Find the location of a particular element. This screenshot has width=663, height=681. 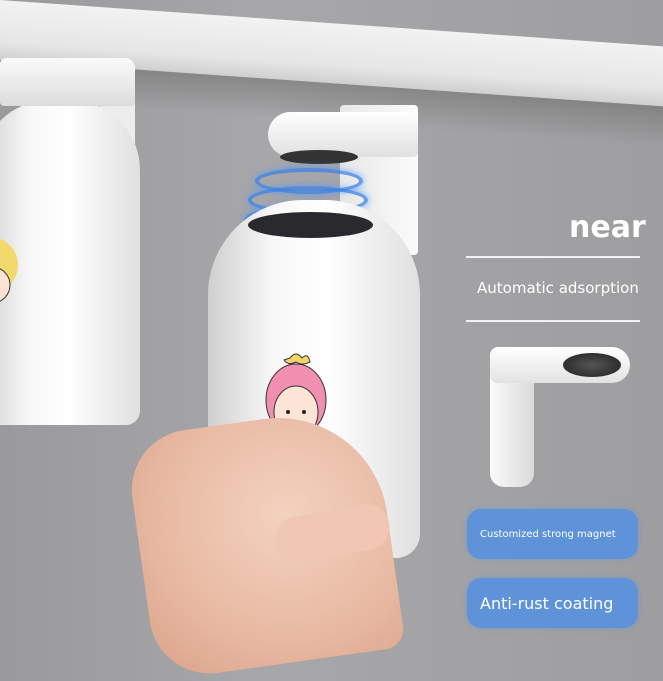

main-holder-arm is located at coordinates (343, 134).